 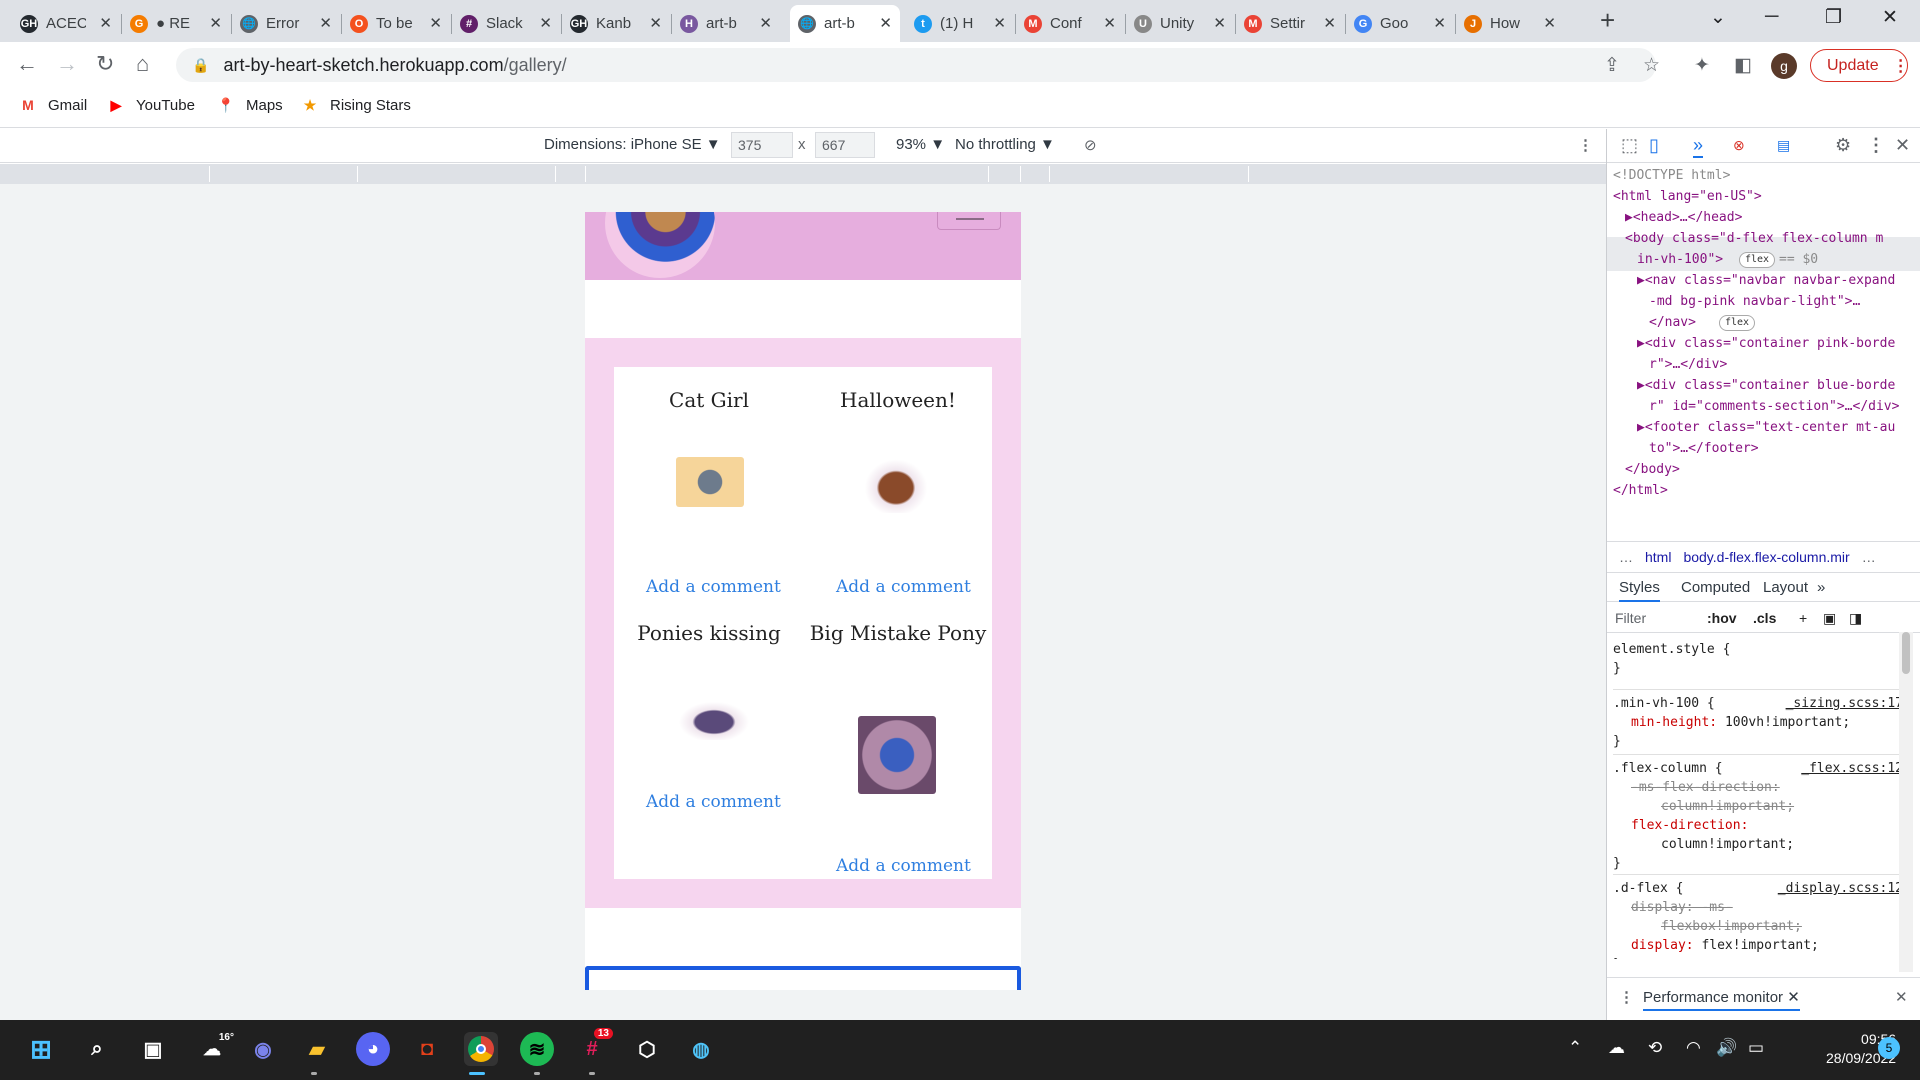 What do you see at coordinates (1766, 427) in the screenshot?
I see `dom-node-line: ▶<footer class="text-center mt-au` at bounding box center [1766, 427].